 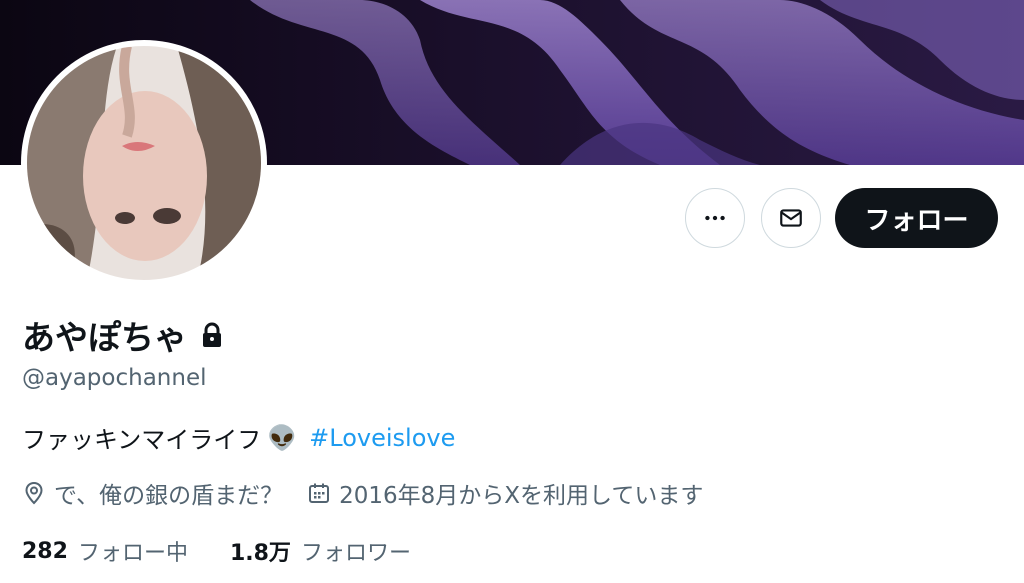 I want to click on location-item: で、俺の銀の盾まだ？, so click(x=152, y=493).